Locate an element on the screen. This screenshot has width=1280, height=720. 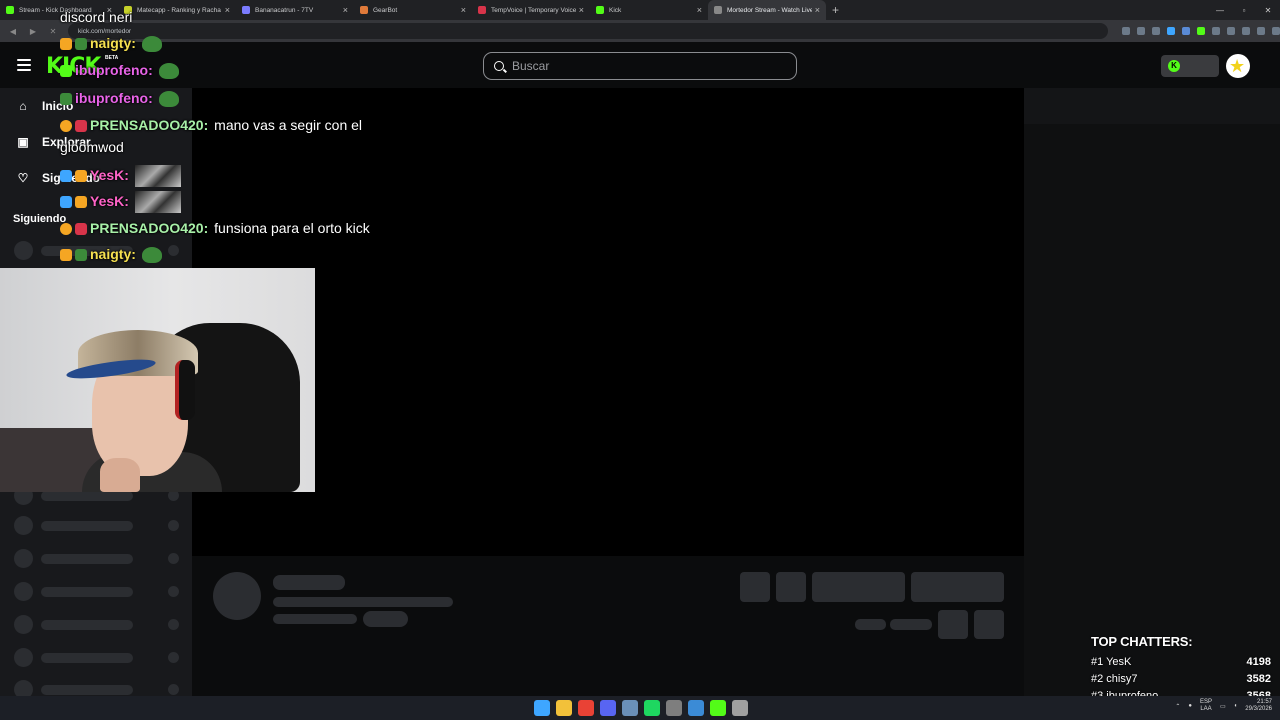
beta-badge: BETA is located at coordinates (112, 58).